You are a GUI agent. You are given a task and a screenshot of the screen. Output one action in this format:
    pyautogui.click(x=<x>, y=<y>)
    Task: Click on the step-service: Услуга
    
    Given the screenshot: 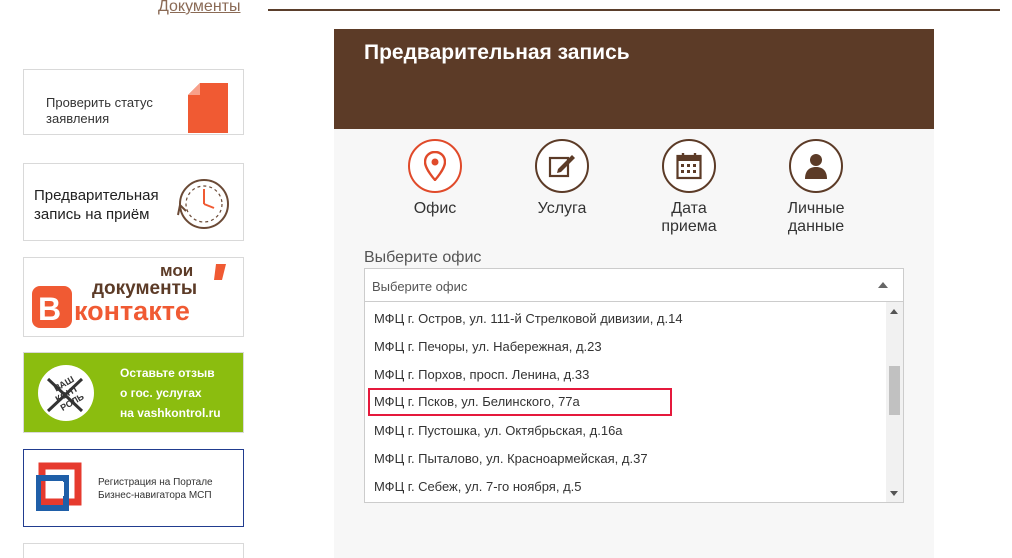 What is the action you would take?
    pyautogui.click(x=562, y=178)
    